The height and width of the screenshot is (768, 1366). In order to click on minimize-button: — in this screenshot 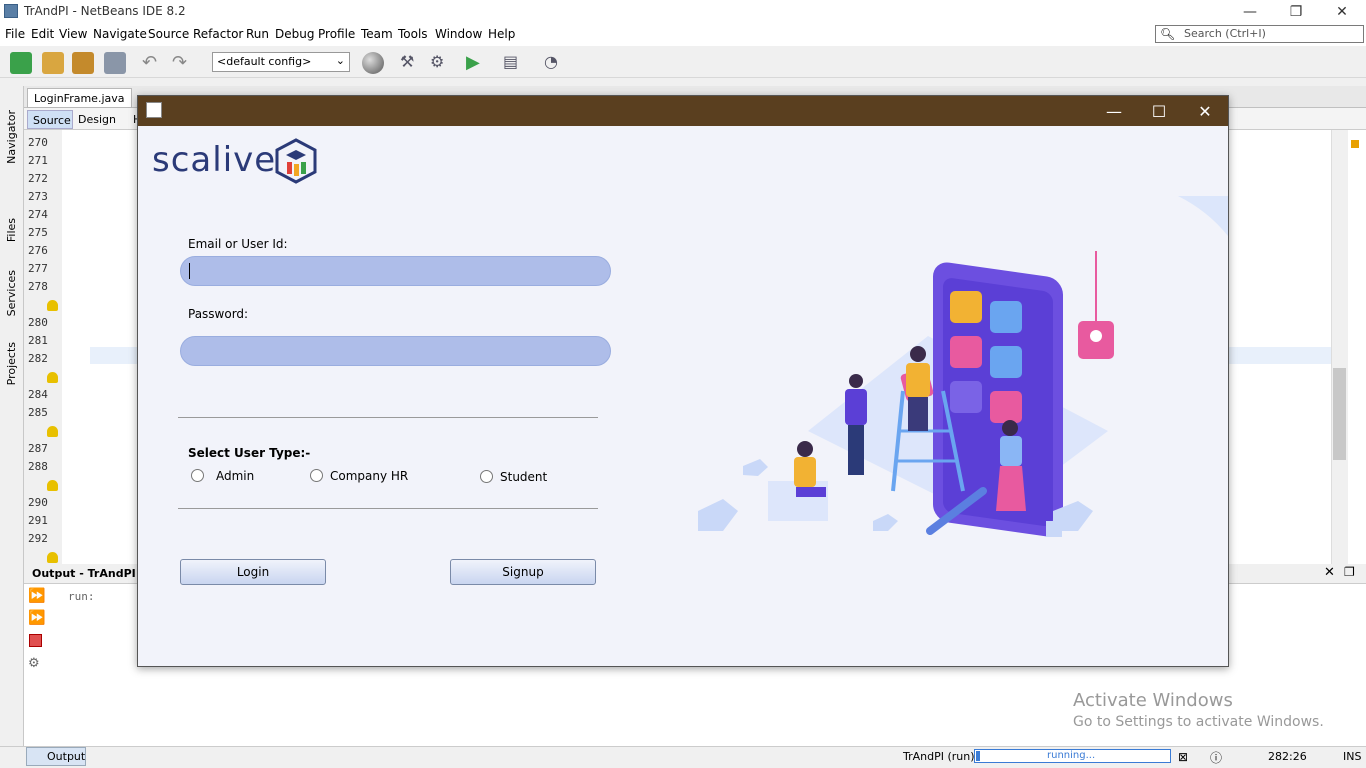, I will do `click(1250, 12)`.